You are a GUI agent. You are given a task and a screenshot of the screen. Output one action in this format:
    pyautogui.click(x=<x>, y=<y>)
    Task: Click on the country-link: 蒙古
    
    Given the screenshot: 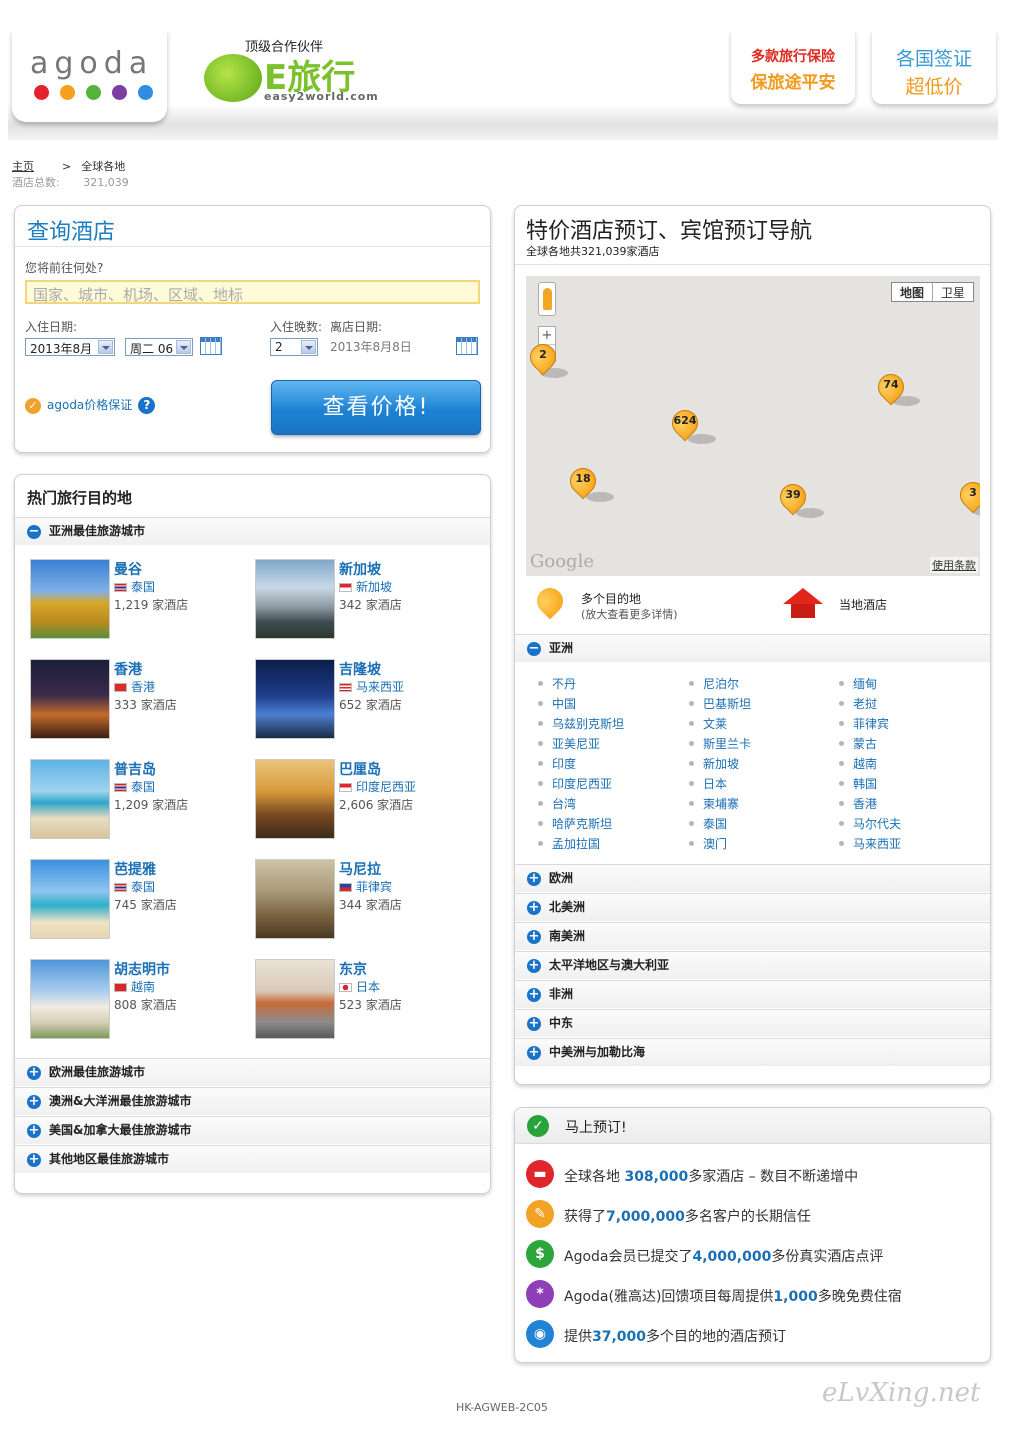 What is the action you would take?
    pyautogui.click(x=870, y=745)
    